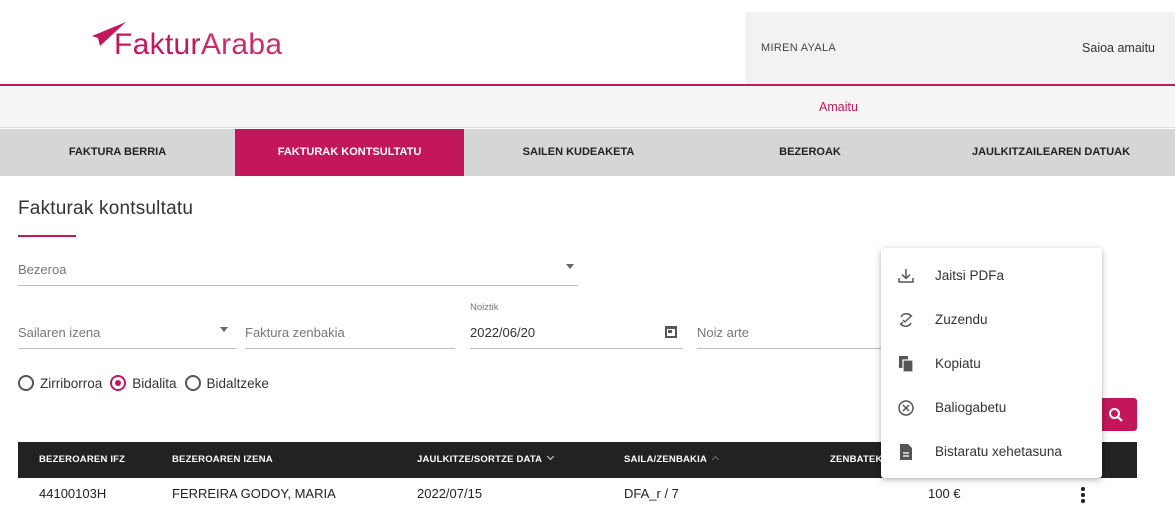 The image size is (1175, 509). I want to click on invoice-number-placeholder: Faktura zenbakia, so click(295, 332).